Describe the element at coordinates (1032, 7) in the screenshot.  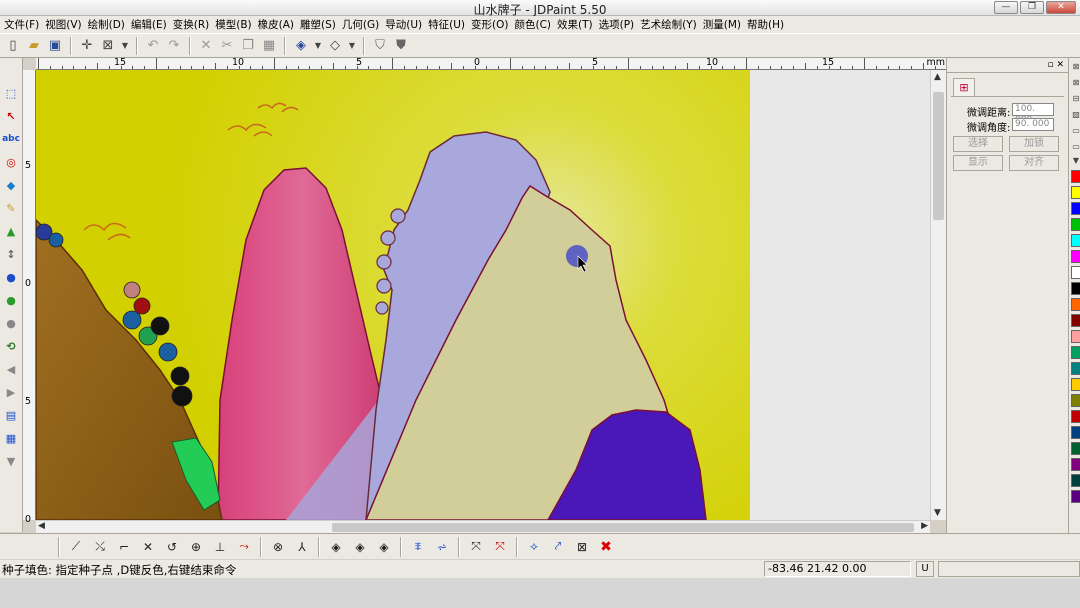
I see `maximize-button: ❐` at that location.